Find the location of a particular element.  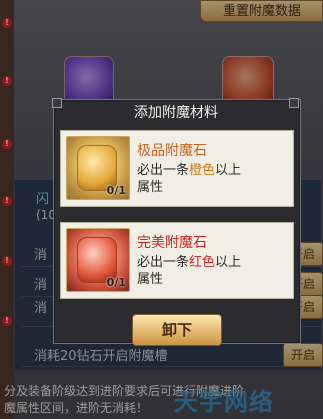

material-description: 必出一条橙色以上 属性 is located at coordinates (189, 179).